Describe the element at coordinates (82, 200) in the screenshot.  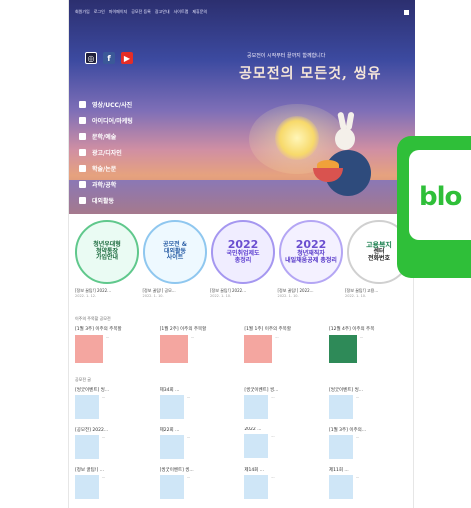
I see `people-icon` at that location.